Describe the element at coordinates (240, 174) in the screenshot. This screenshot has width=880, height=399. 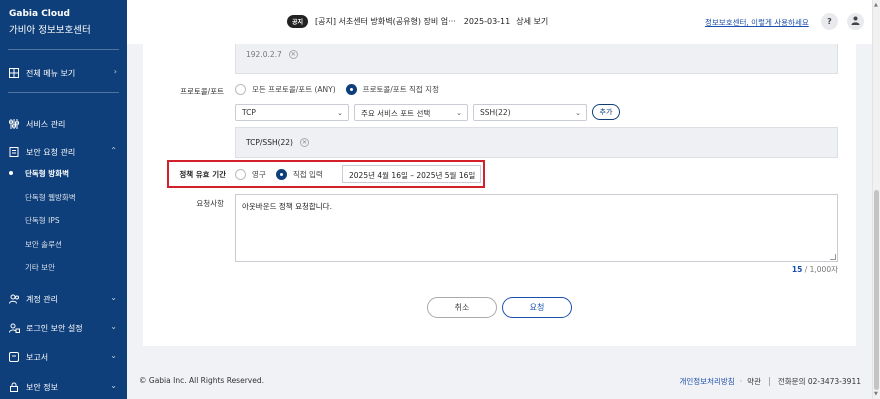
I see `radio-permanent` at that location.